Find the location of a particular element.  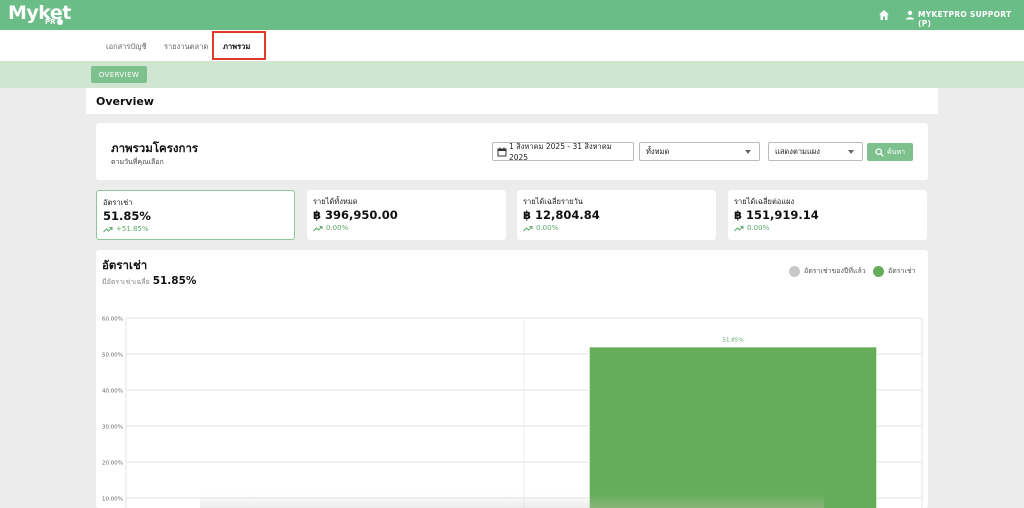

stat-label: อัตราเช่า is located at coordinates (118, 202).